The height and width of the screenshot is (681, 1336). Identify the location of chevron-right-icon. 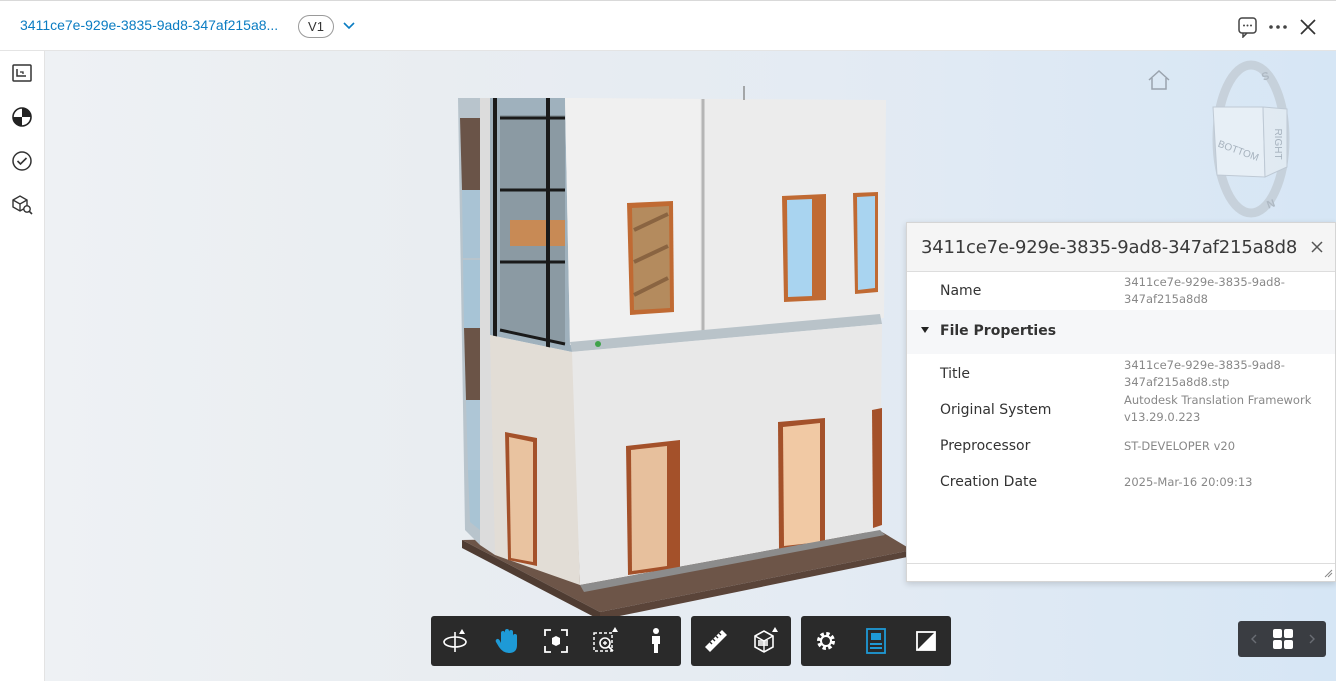
(1312, 639).